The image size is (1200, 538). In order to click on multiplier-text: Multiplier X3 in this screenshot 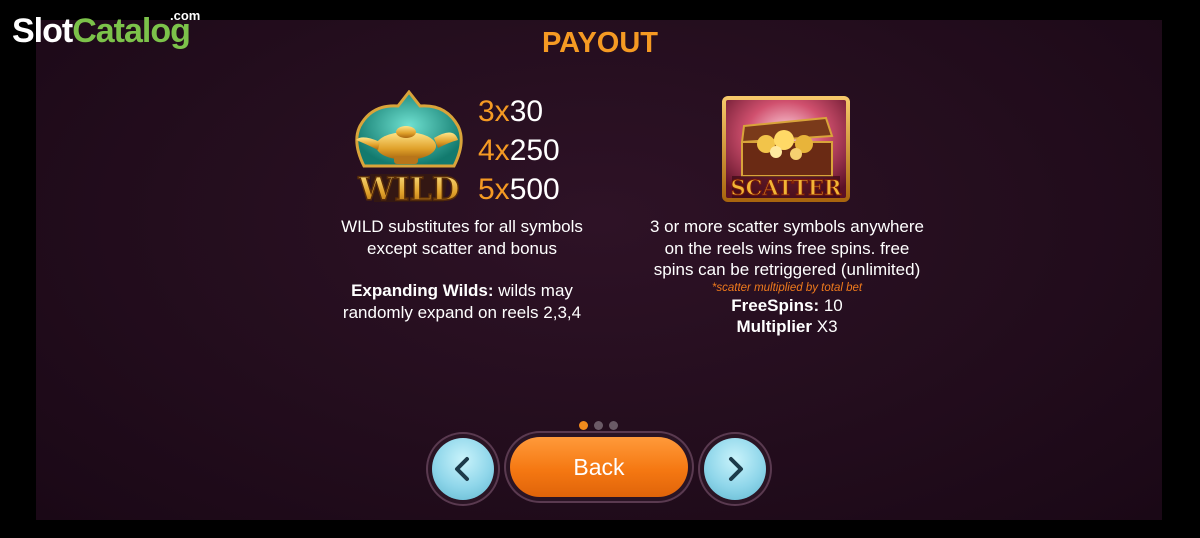, I will do `click(787, 326)`.